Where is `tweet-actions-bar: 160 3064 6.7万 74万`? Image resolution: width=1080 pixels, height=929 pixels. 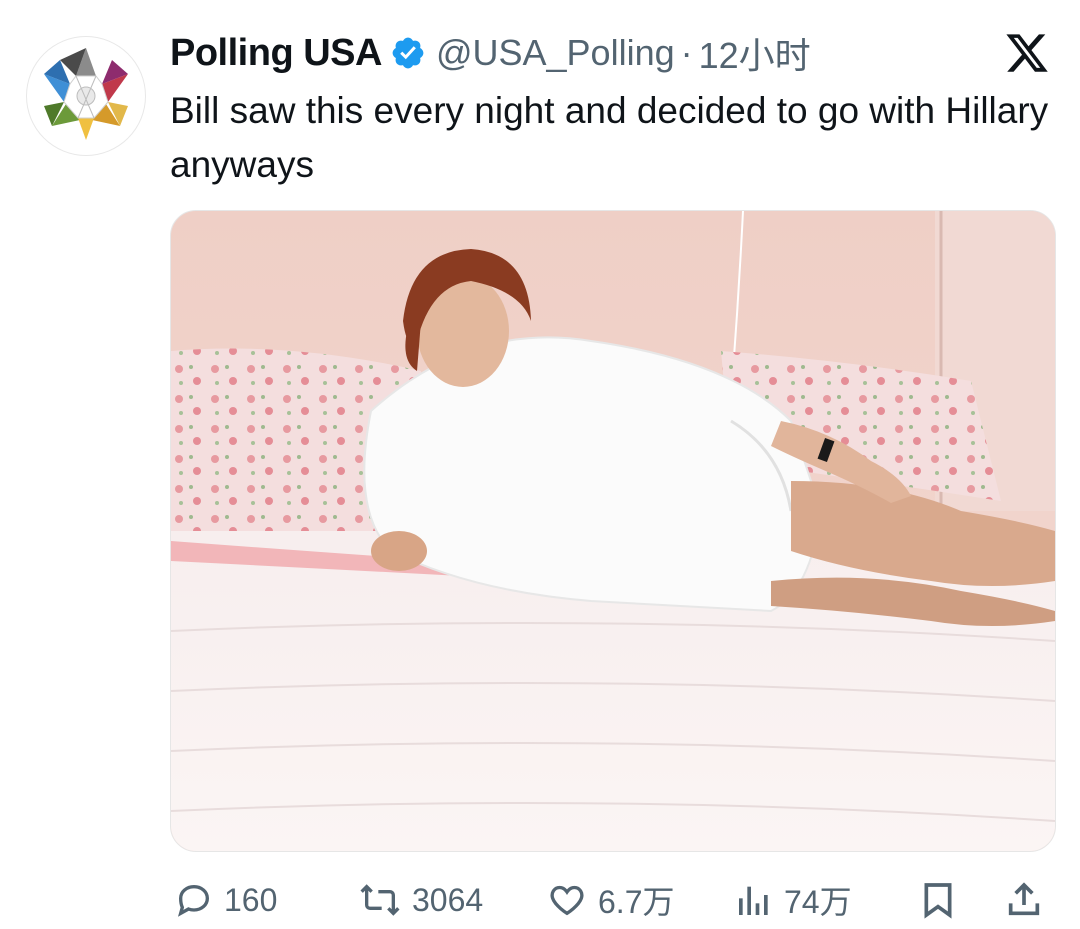 tweet-actions-bar: 160 3064 6.7万 74万 is located at coordinates (610, 900).